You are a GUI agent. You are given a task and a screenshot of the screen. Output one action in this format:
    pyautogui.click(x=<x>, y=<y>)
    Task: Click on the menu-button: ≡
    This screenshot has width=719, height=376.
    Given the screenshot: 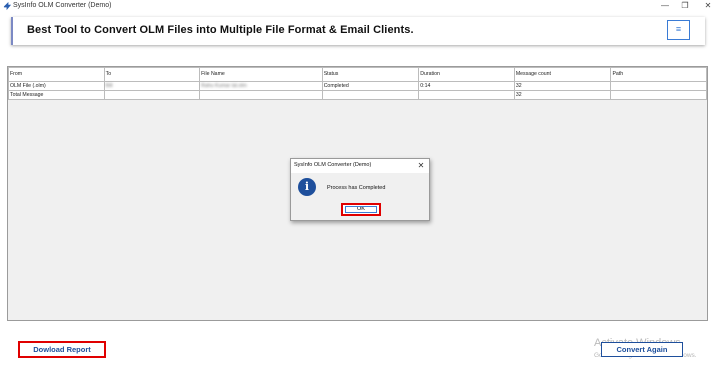 What is the action you would take?
    pyautogui.click(x=678, y=30)
    